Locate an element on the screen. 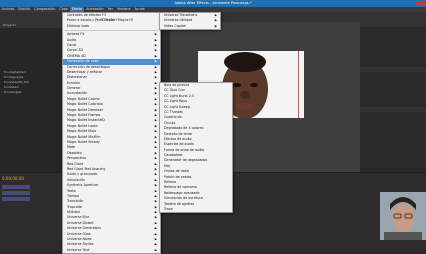  menu-item-label: Universe Utilidad is located at coordinates (178, 20).